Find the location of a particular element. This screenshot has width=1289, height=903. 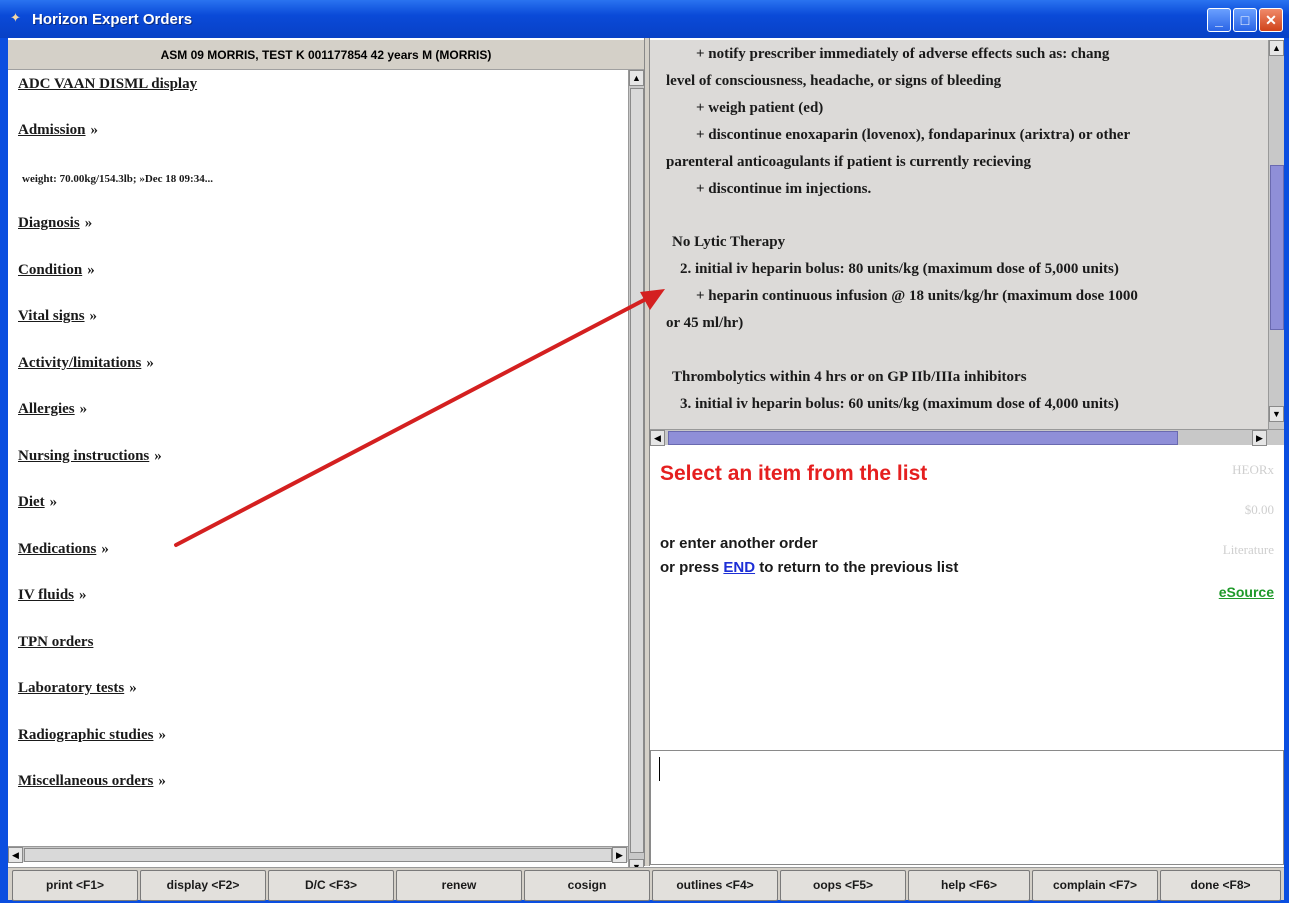

menu-item-miscellaneous-orders: Miscellaneous orders» is located at coordinates (92, 781).